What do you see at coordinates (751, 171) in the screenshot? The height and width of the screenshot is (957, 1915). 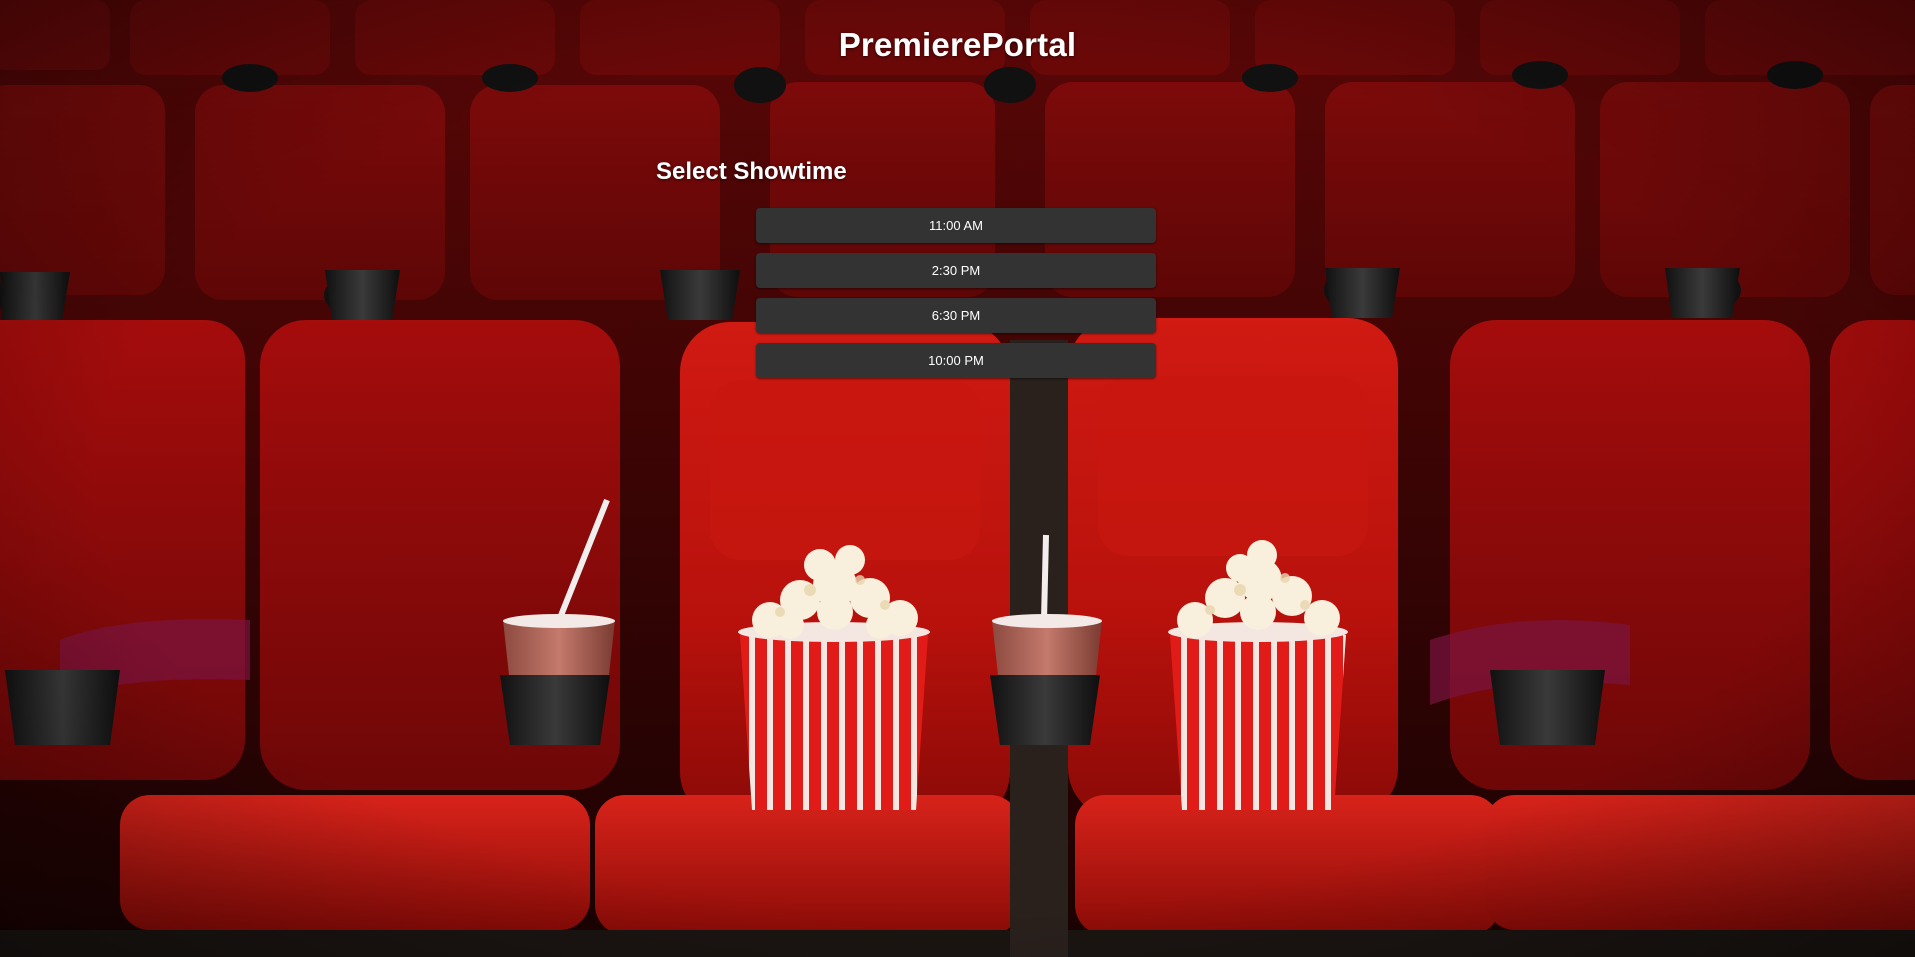 I see `select-showtime-heading: Select Showtime` at bounding box center [751, 171].